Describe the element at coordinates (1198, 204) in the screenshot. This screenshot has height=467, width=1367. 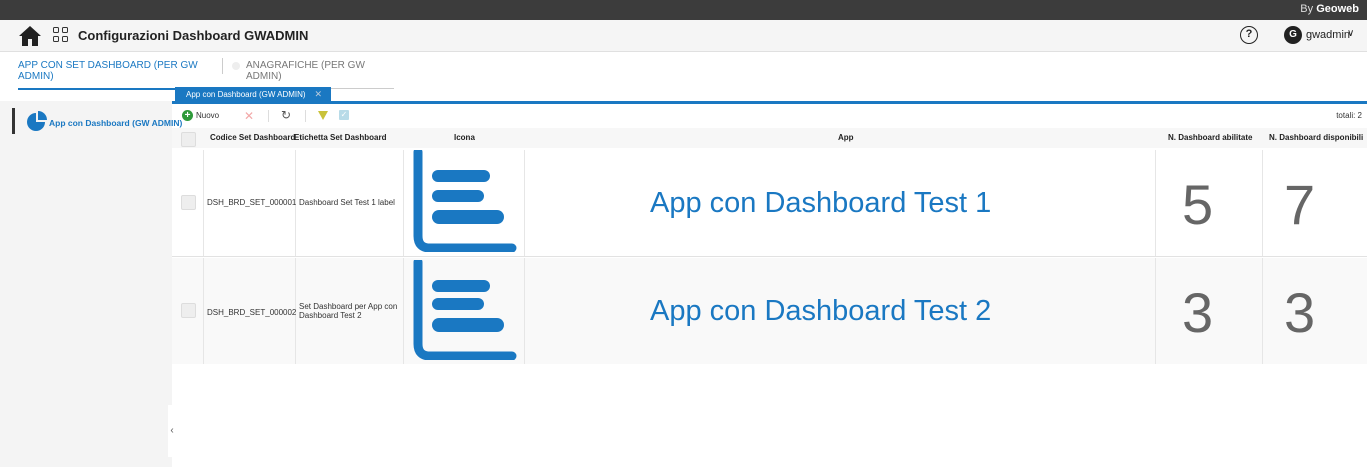
I see `enabled-count: 5` at that location.